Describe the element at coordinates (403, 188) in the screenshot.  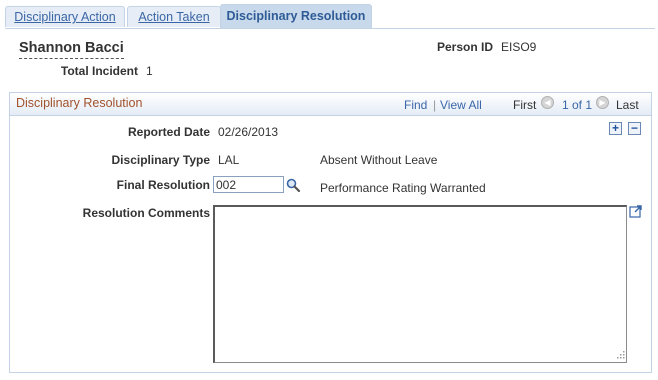
I see `final-resolution-description: Performance Rating Warranted` at that location.